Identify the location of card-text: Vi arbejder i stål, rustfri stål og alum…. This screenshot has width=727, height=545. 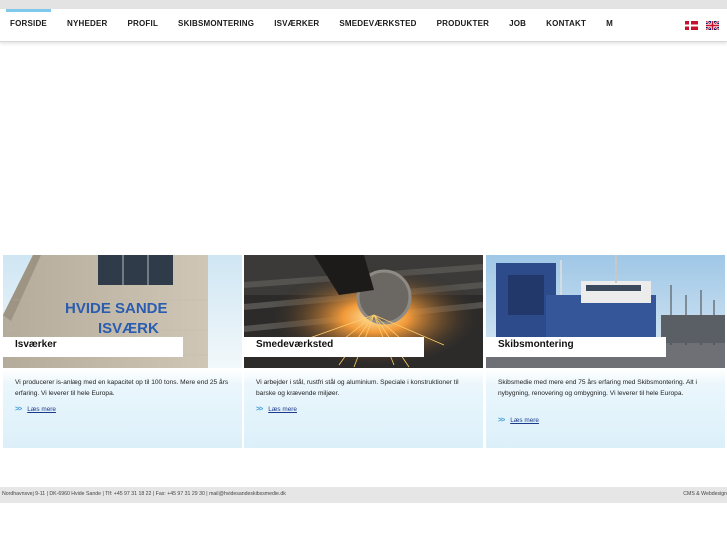
(357, 388).